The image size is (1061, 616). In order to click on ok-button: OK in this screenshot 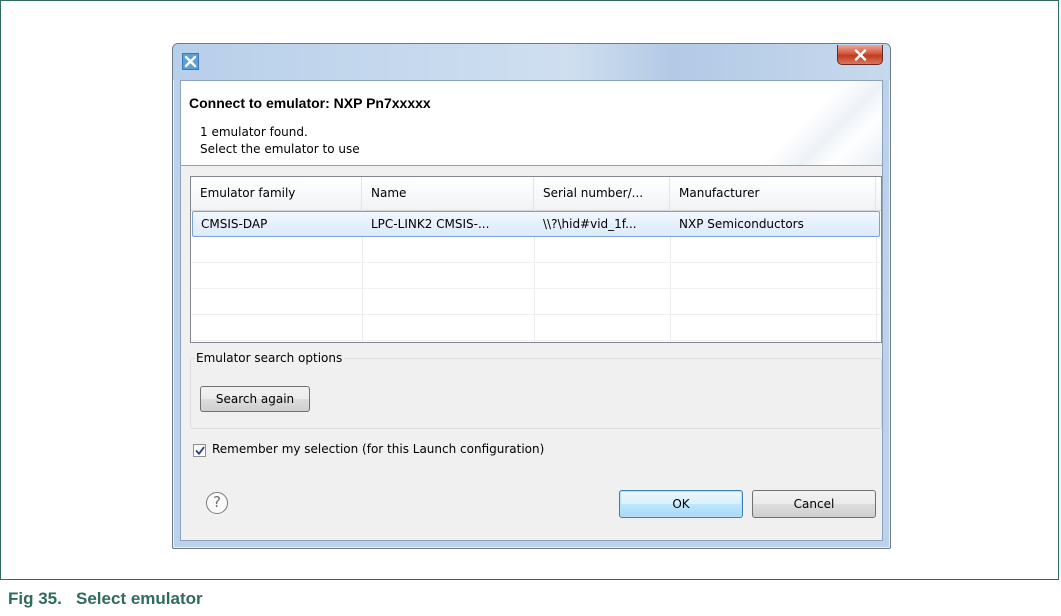, I will do `click(681, 504)`.